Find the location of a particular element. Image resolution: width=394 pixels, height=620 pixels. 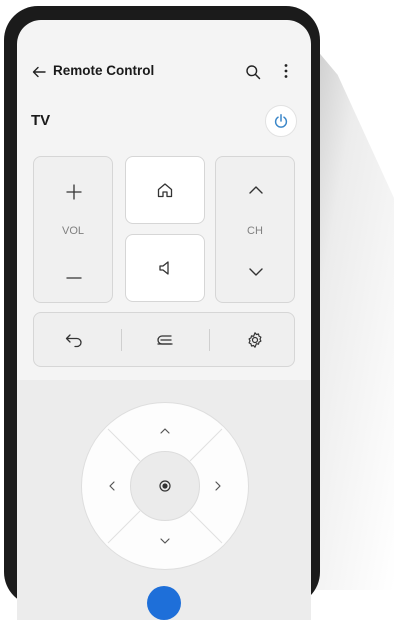

device-name: TV is located at coordinates (41, 120).